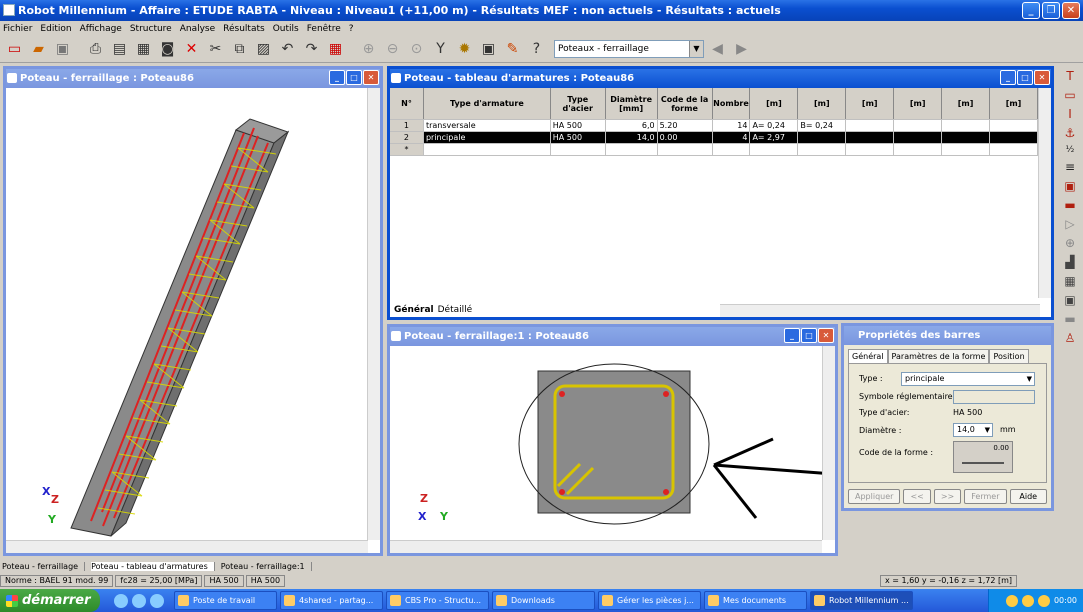 This screenshot has width=1083, height=612. Describe the element at coordinates (543, 600) in the screenshot. I see `taskbar-item: Downloads` at that location.